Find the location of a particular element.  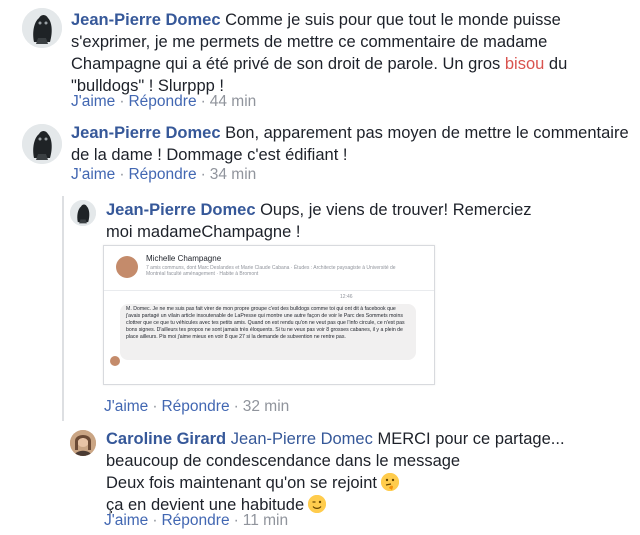

comment-actions: J'aime · Répondre · 11 min is located at coordinates (196, 521).